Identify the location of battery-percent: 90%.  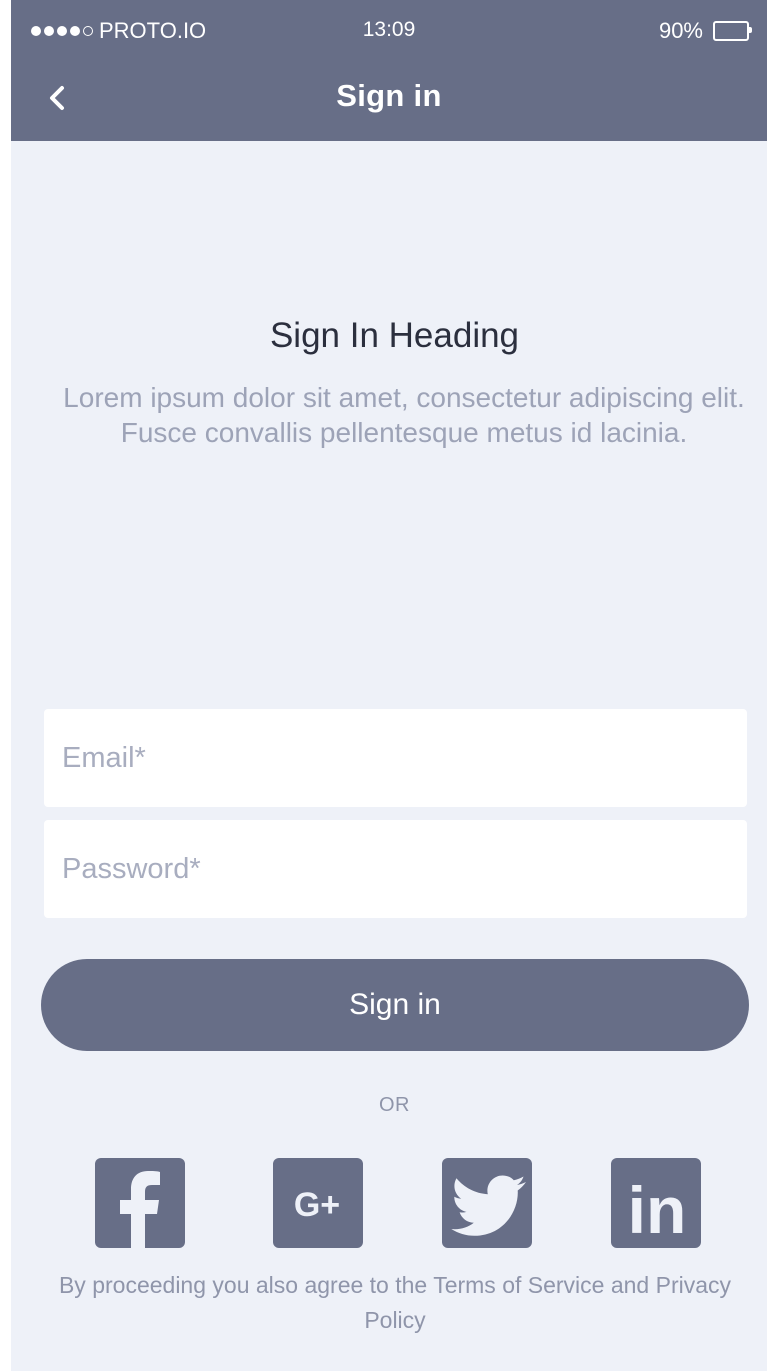
(680, 30).